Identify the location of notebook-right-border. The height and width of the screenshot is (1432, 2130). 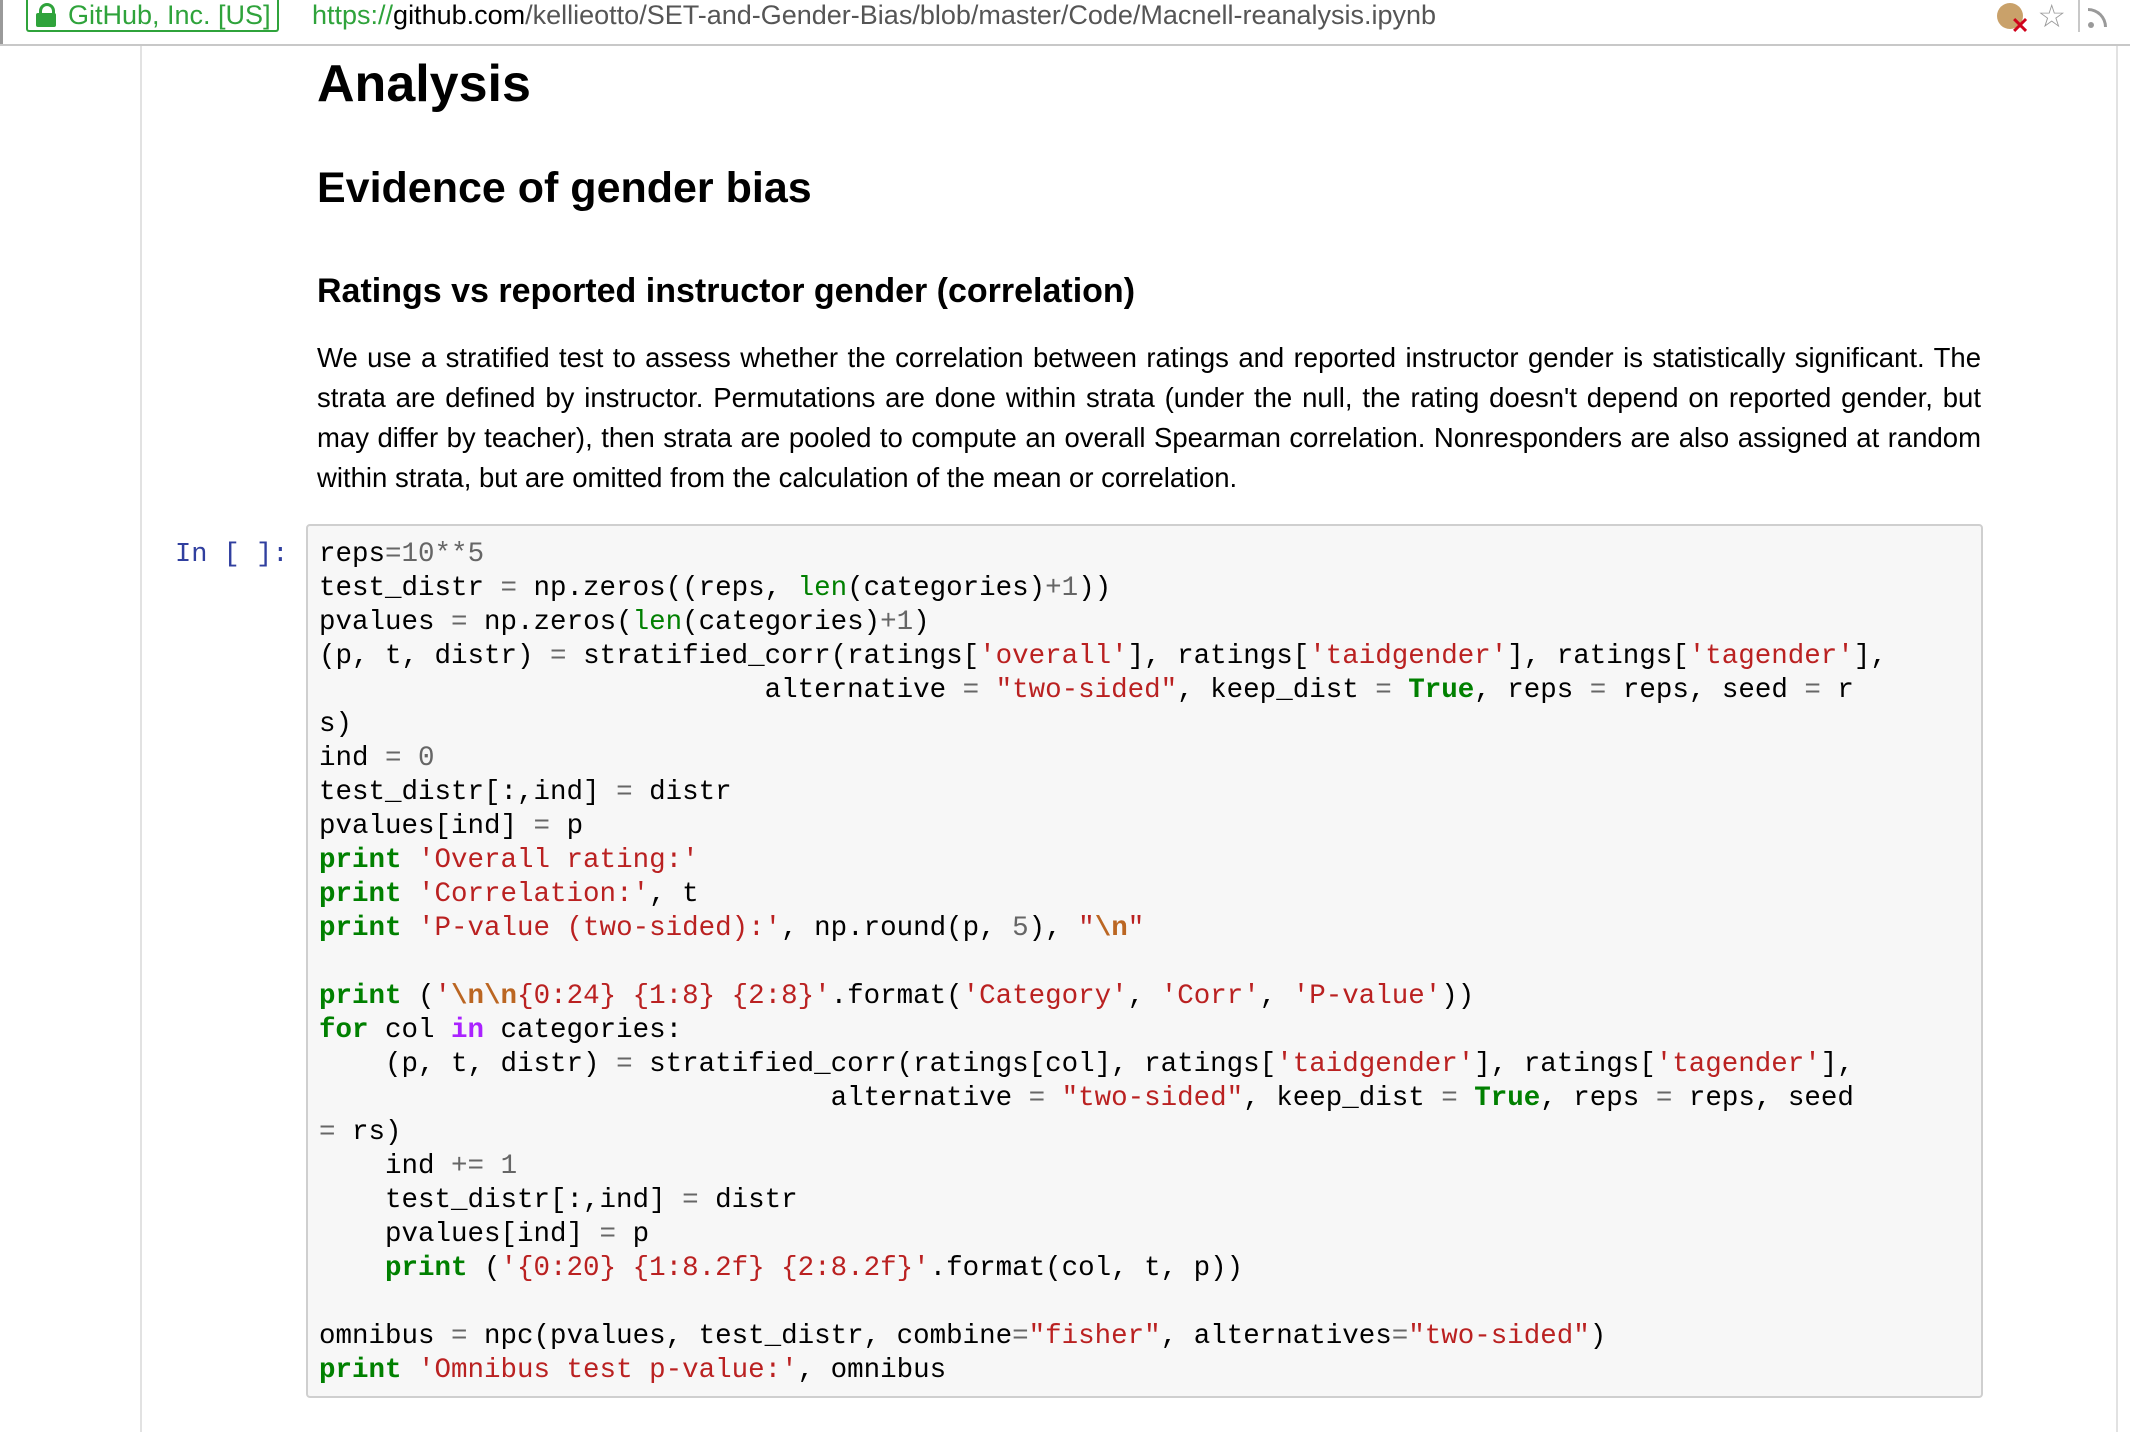
(2117, 739).